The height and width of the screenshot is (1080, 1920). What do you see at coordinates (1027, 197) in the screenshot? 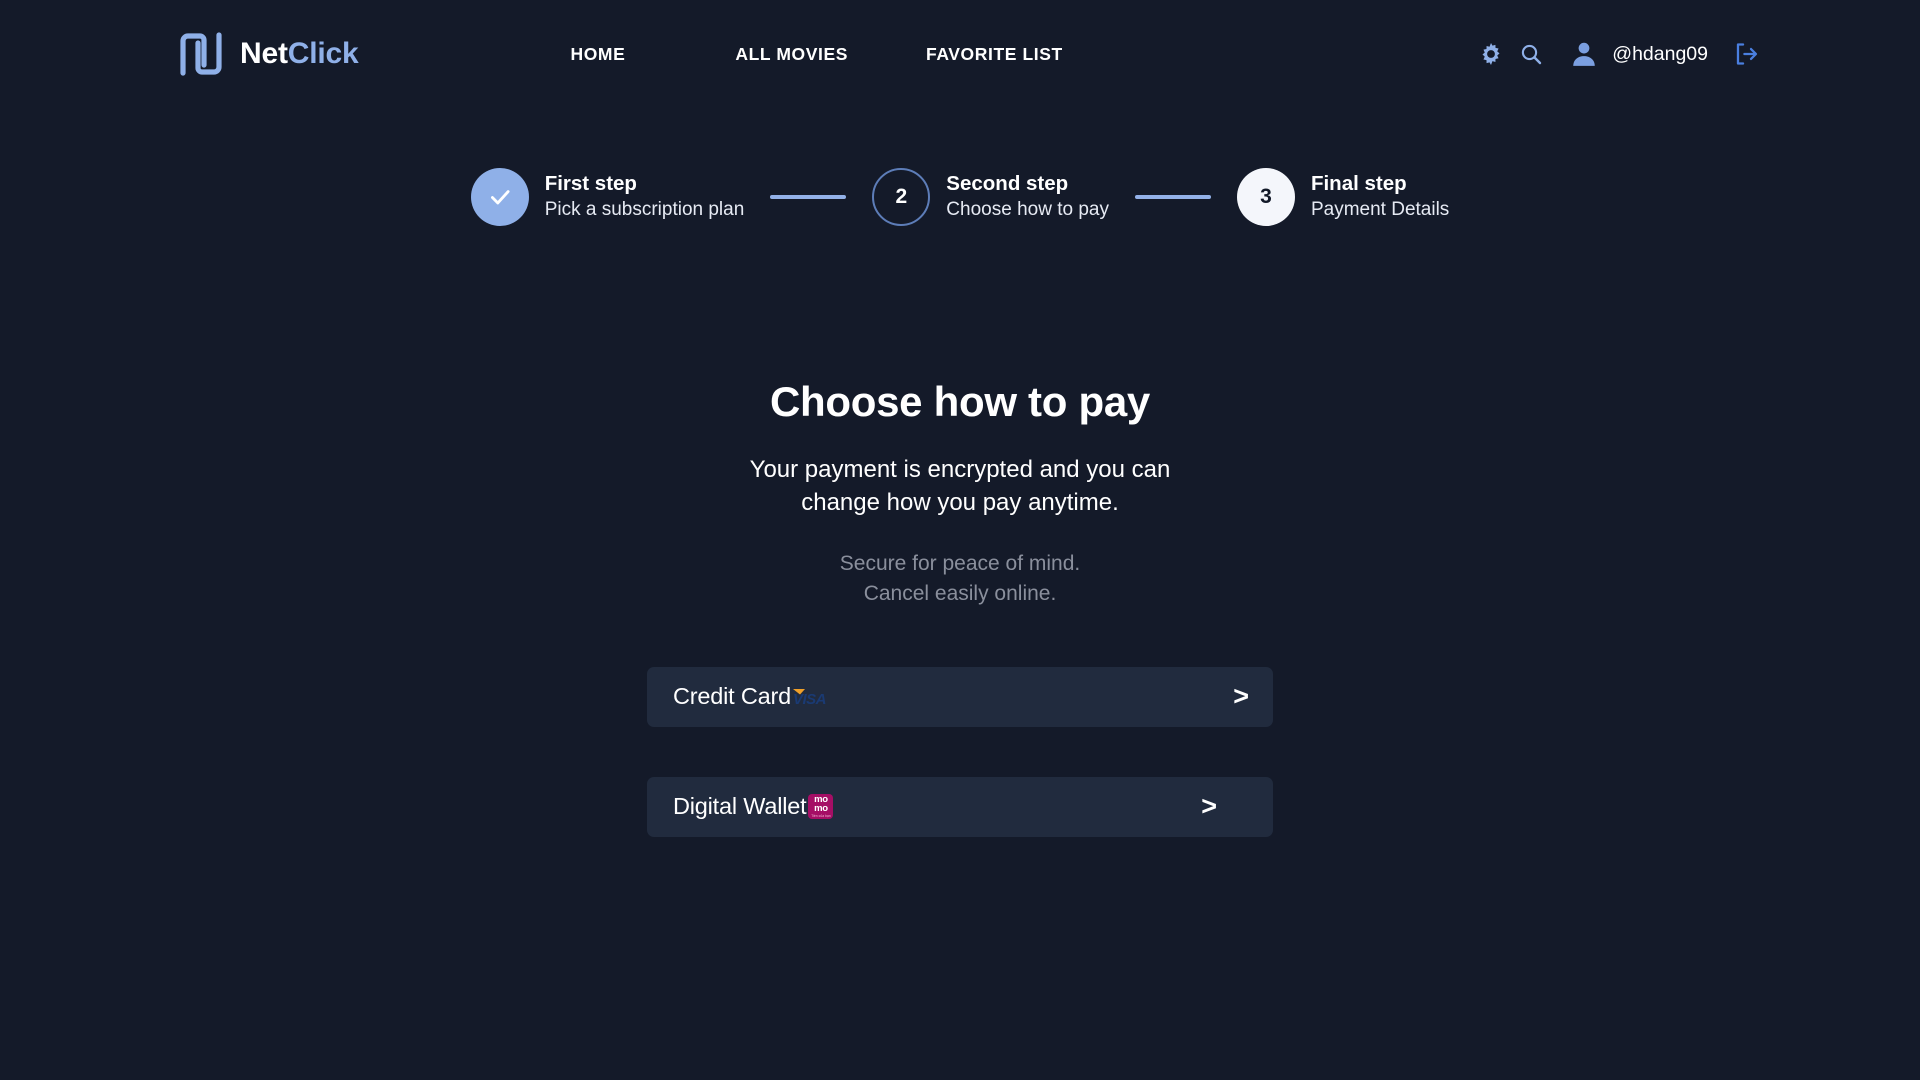
I see `step-second-texts: Second step Choose how to pay` at bounding box center [1027, 197].